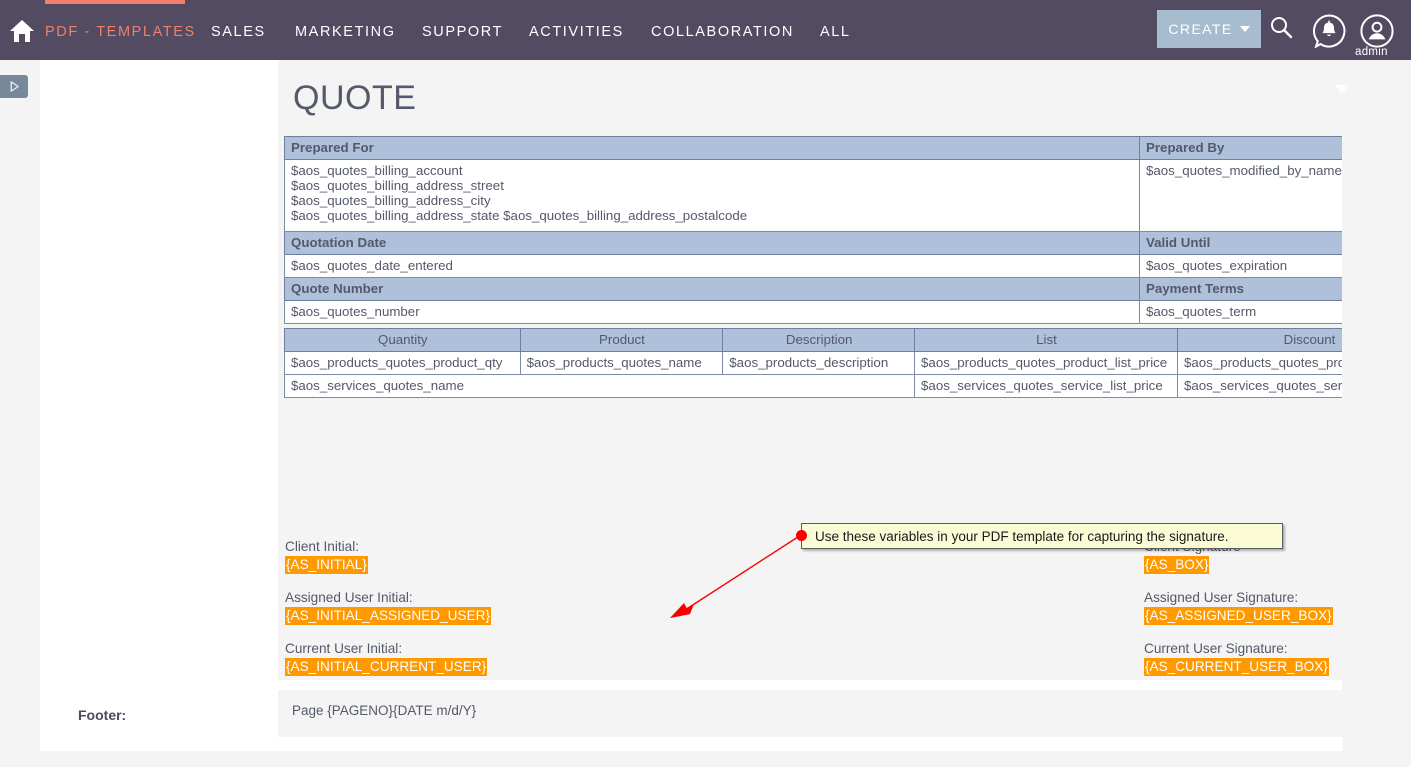  I want to click on current-user-initial-label: Current User Initial:, so click(344, 648).